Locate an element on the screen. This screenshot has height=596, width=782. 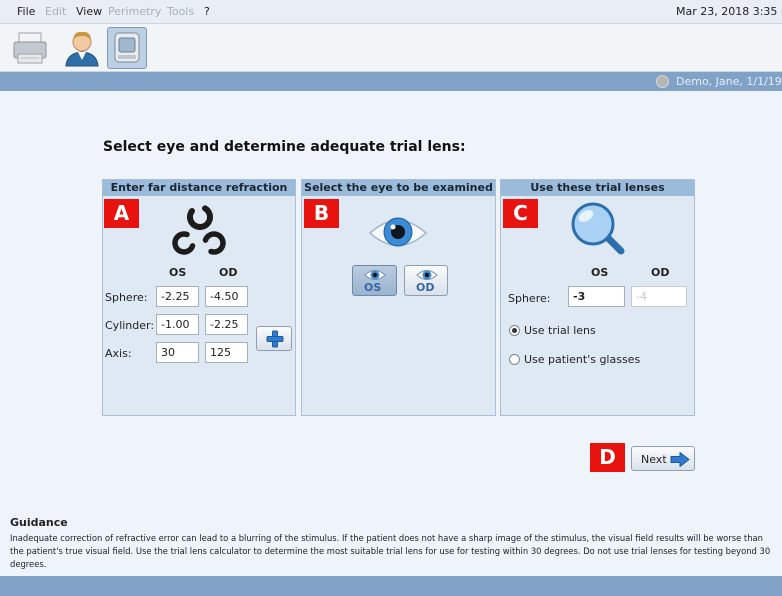
panel-trial-lenses-header: Use these trial lenses is located at coordinates (597, 188).